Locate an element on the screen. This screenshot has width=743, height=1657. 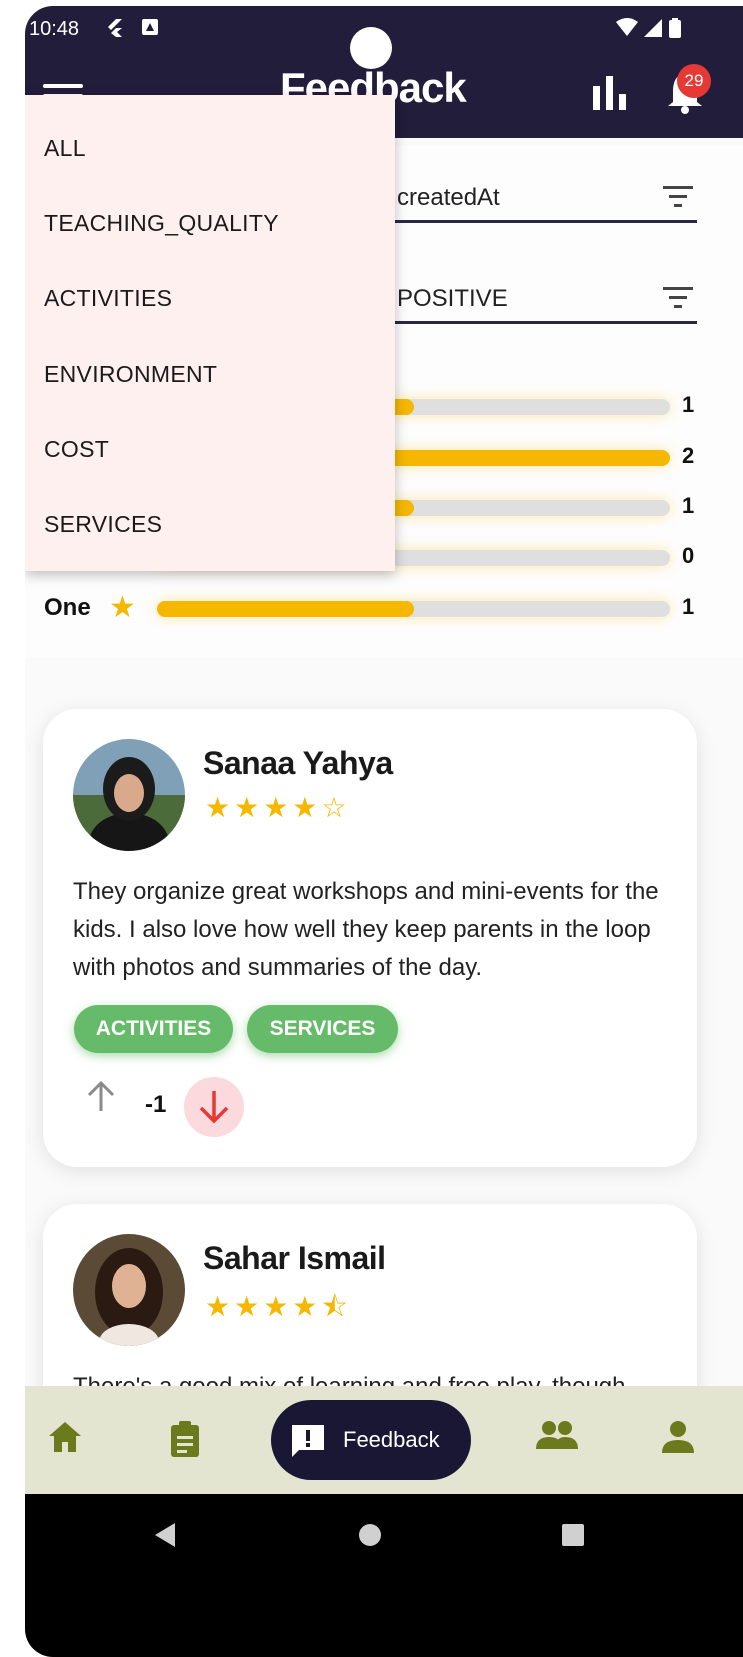
reviewer-name: Sanaa Yahya is located at coordinates (298, 763).